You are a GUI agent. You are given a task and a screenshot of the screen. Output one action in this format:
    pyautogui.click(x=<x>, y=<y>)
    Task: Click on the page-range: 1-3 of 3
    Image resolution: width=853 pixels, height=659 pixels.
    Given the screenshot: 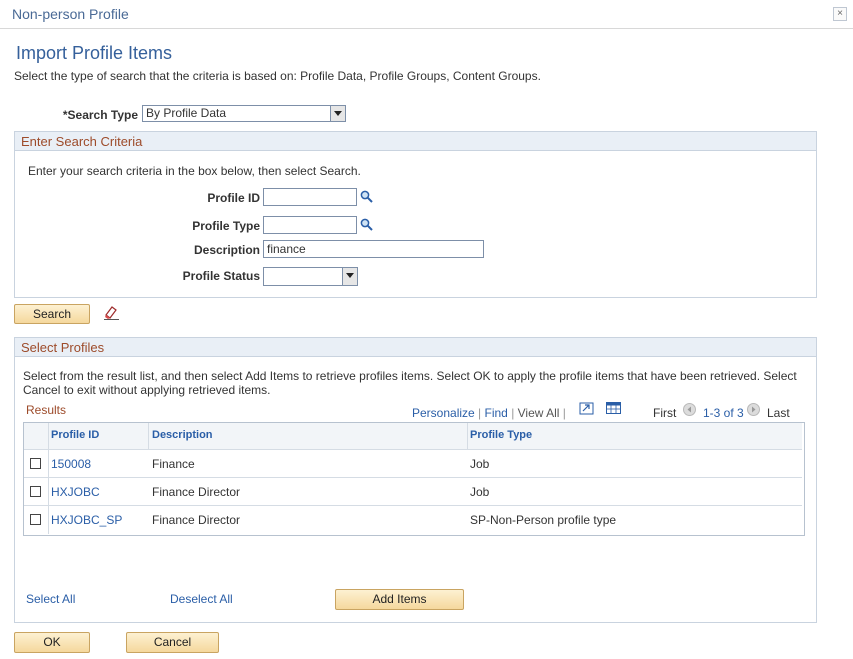 What is the action you would take?
    pyautogui.click(x=723, y=413)
    